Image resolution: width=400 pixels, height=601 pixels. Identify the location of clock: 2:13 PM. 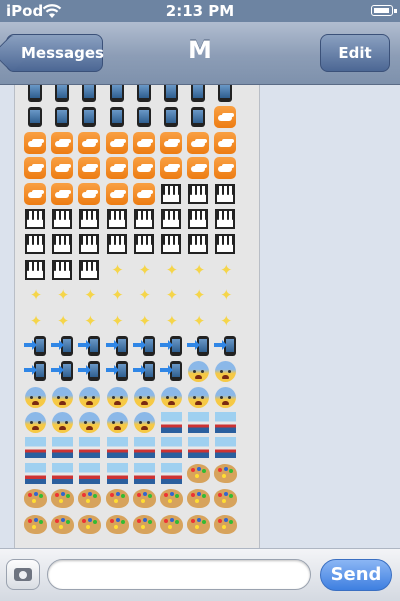
(200, 11).